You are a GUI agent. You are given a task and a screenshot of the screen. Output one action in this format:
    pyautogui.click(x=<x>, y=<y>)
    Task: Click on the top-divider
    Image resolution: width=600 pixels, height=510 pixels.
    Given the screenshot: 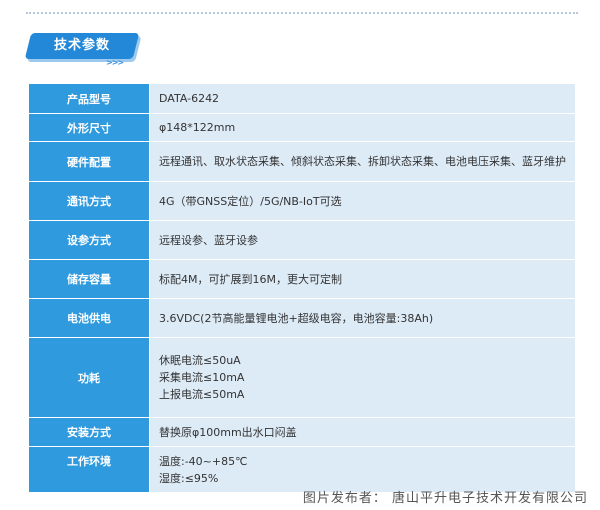 What is the action you would take?
    pyautogui.click(x=302, y=13)
    